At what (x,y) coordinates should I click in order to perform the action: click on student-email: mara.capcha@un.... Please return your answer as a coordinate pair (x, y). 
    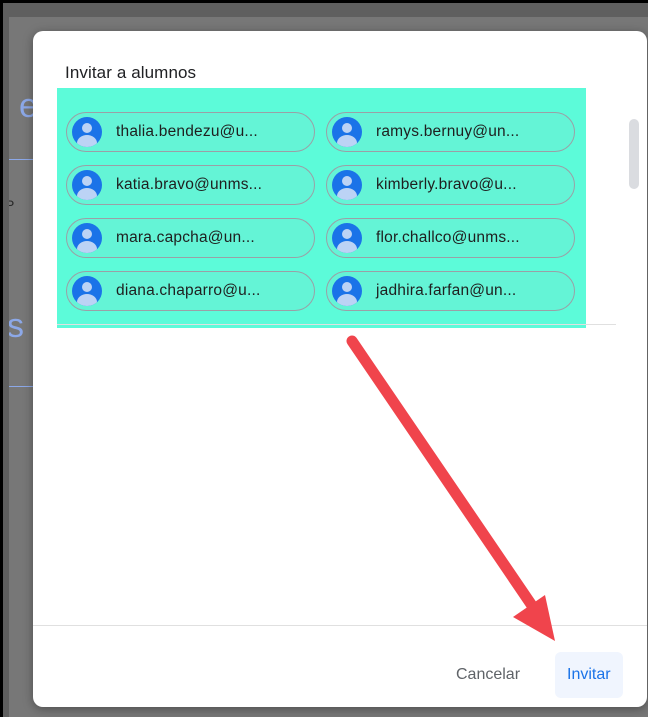
    Looking at the image, I should click on (185, 237).